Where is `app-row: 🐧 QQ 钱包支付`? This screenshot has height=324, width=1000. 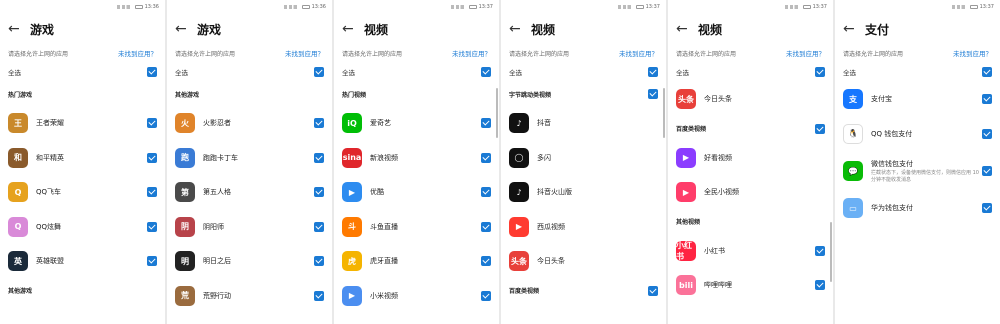
app-row: 🐧 QQ 钱包支付 is located at coordinates (917, 134).